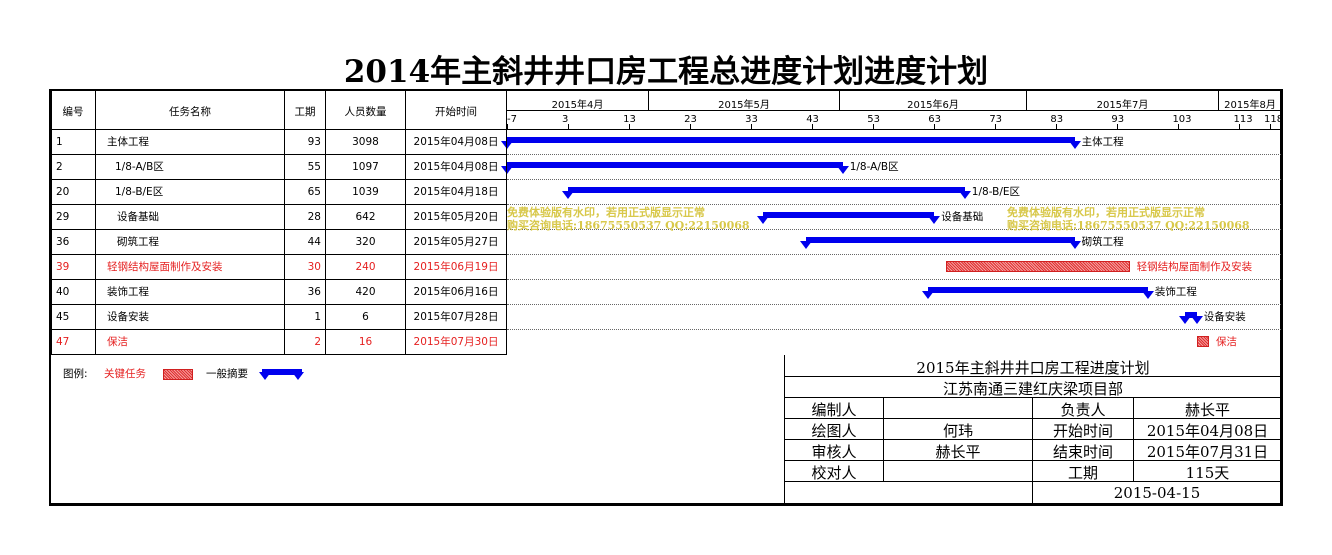 The width and height of the screenshot is (1332, 555). I want to click on cell-start: 2015年04月08日, so click(456, 142).